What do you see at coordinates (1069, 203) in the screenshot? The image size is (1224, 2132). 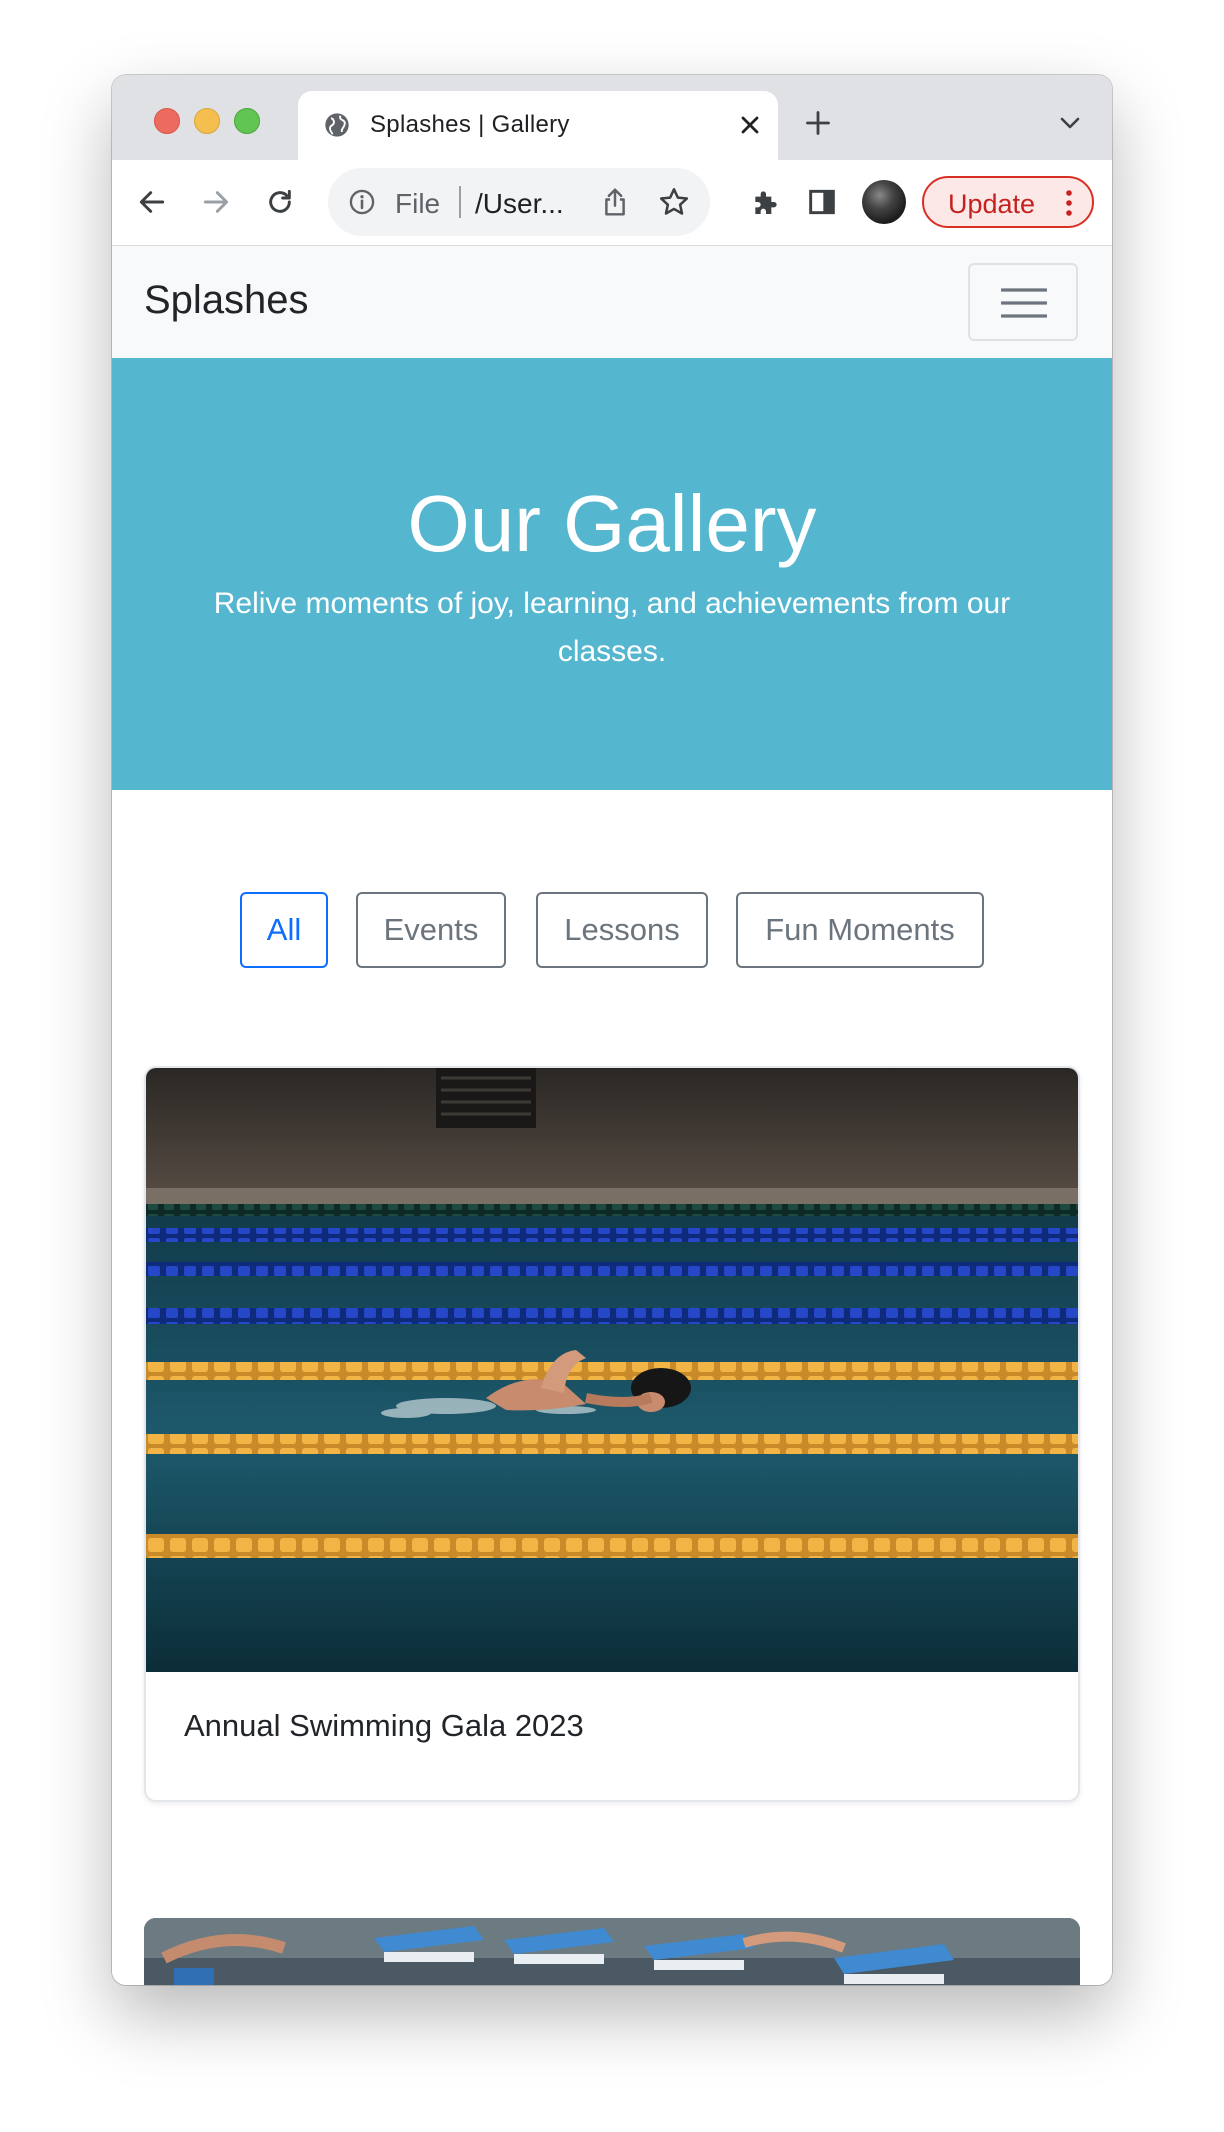 I see `more-vertical-icon` at bounding box center [1069, 203].